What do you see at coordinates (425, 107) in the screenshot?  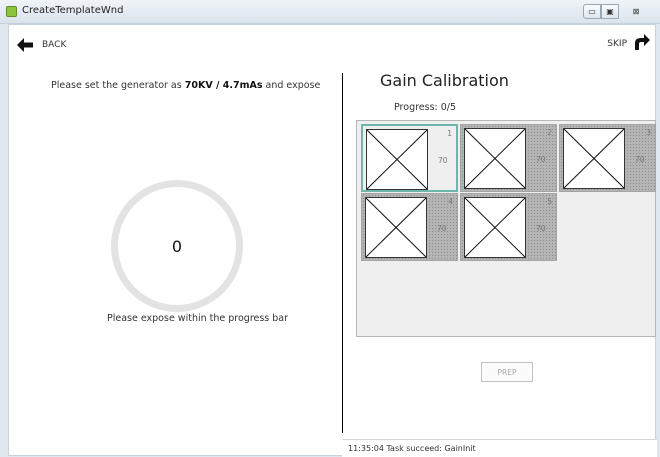 I see `progress-label: Progress: 0/5` at bounding box center [425, 107].